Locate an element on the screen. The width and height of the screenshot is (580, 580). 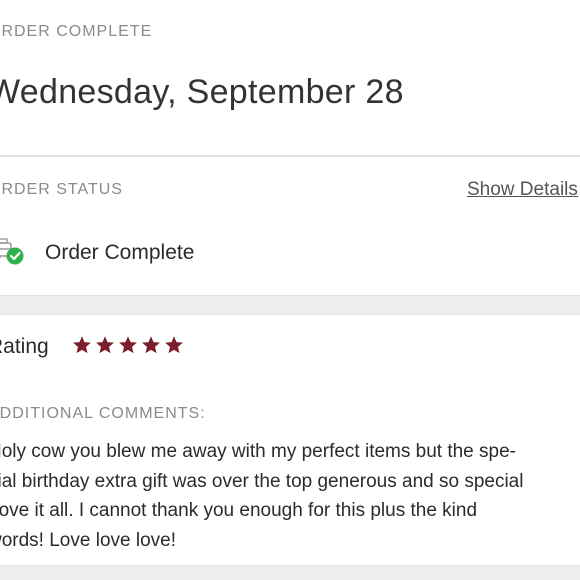
additional-comments-heading: ADDITIONAL COMMENTS: is located at coordinates (103, 413).